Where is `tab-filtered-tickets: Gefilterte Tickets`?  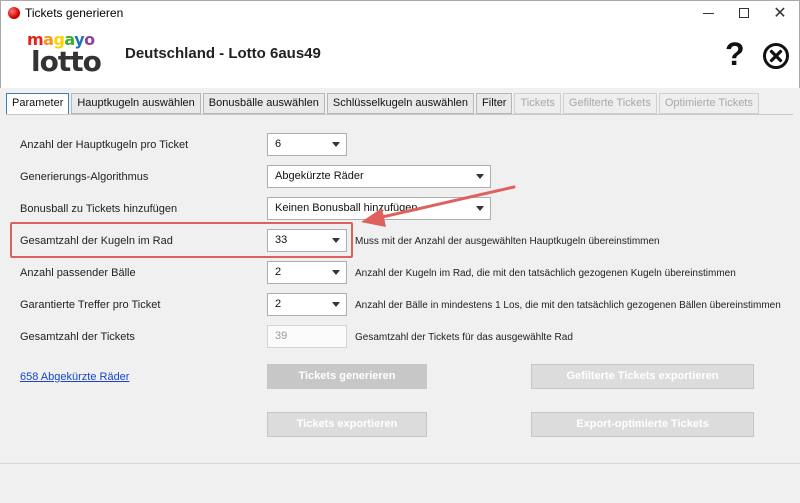 tab-filtered-tickets: Gefilterte Tickets is located at coordinates (609, 103).